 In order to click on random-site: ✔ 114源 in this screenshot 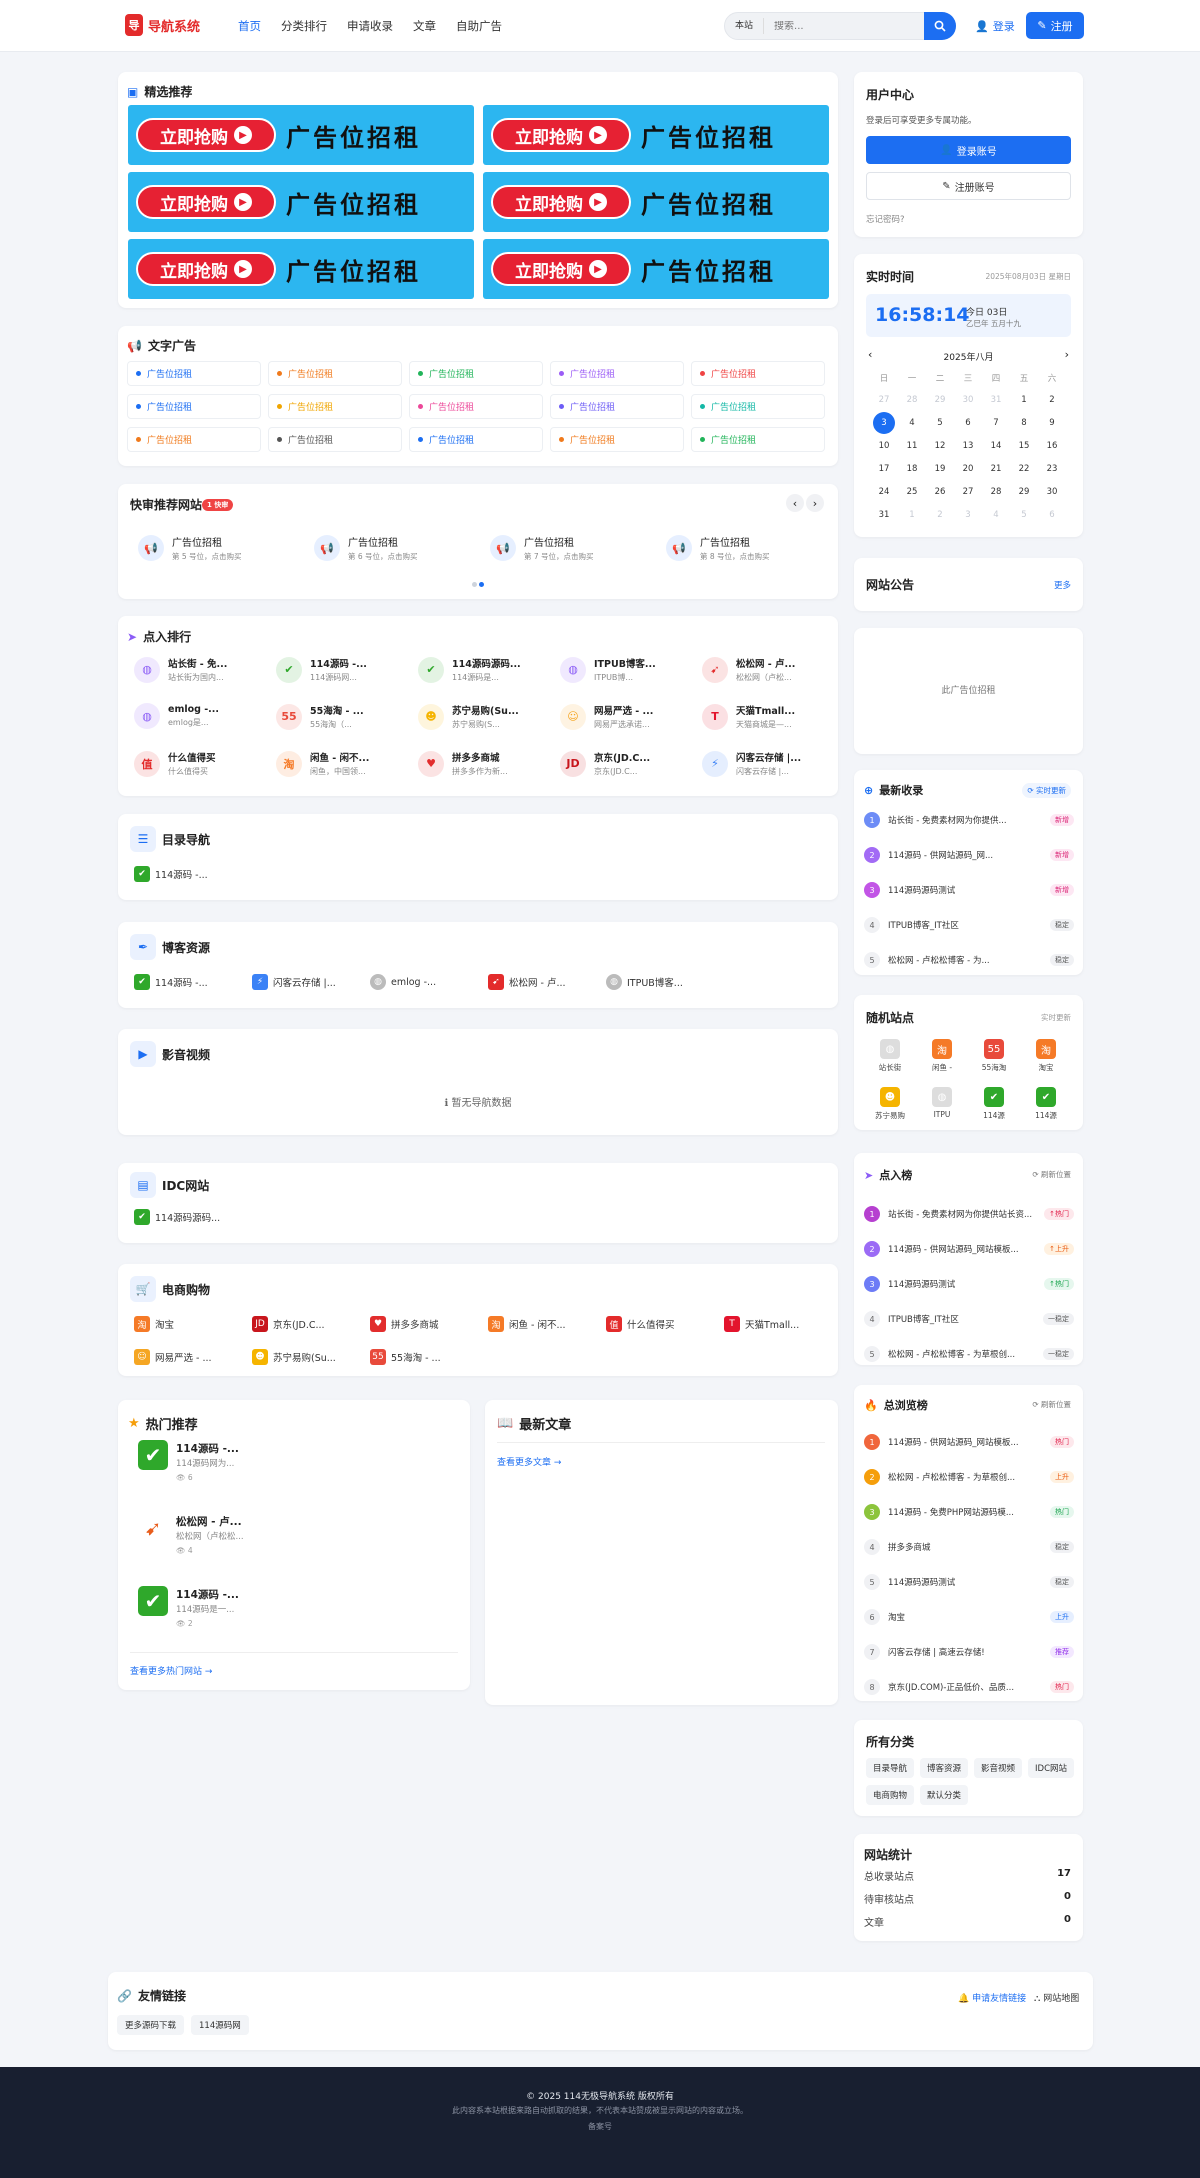, I will do `click(1046, 1104)`.